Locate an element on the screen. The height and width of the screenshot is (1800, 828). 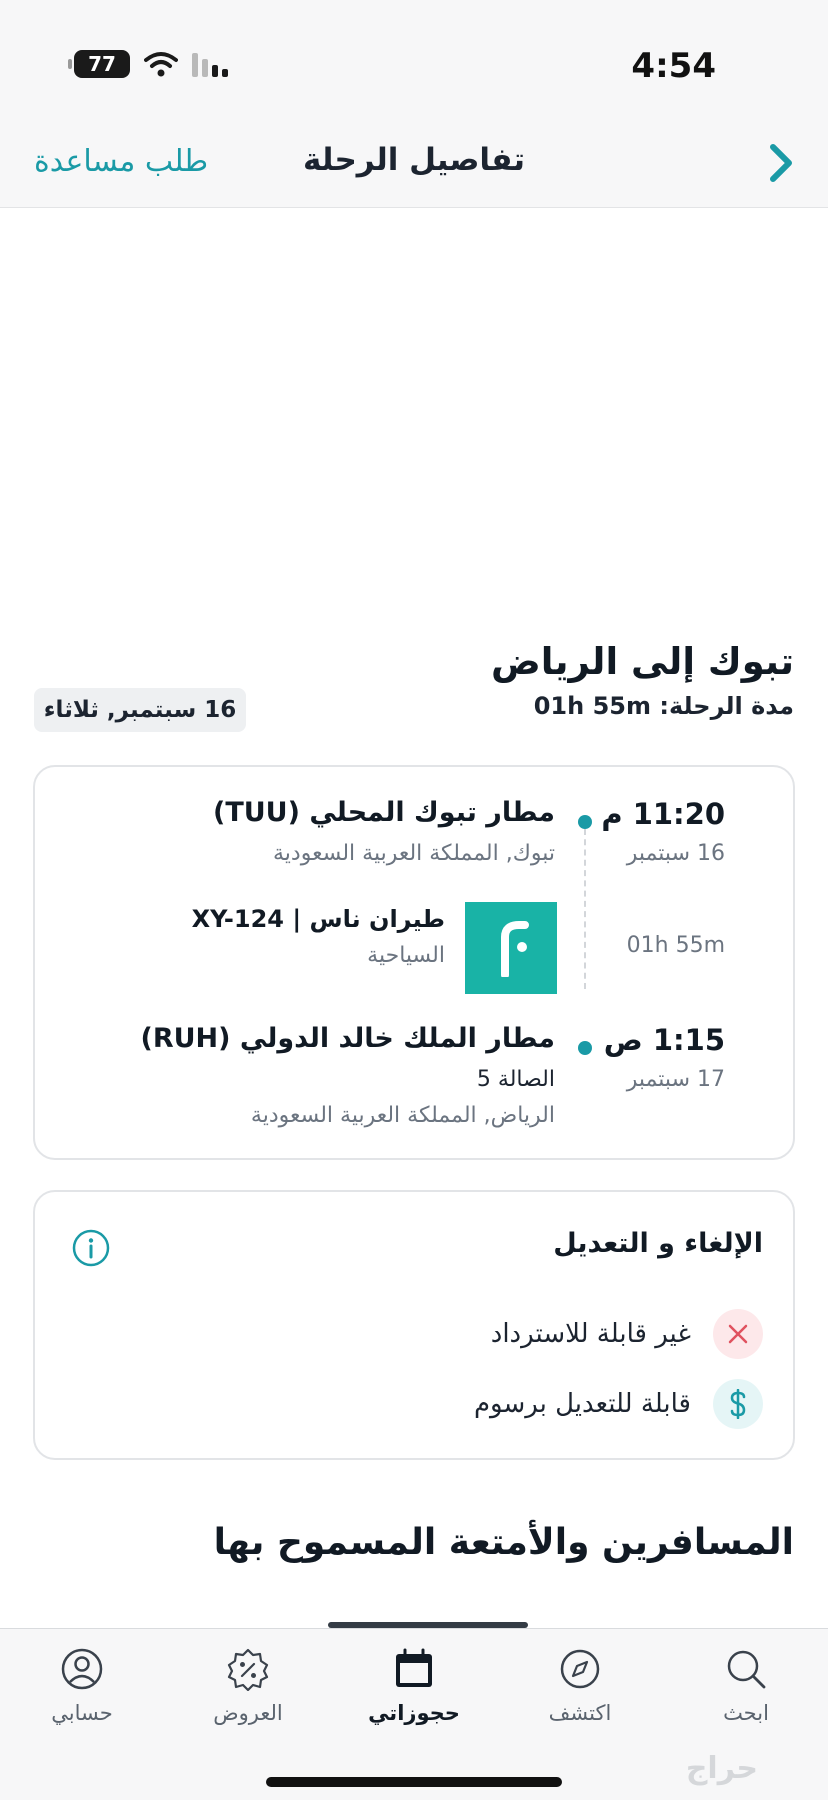
tab-search: ابحث is located at coordinates (746, 1686).